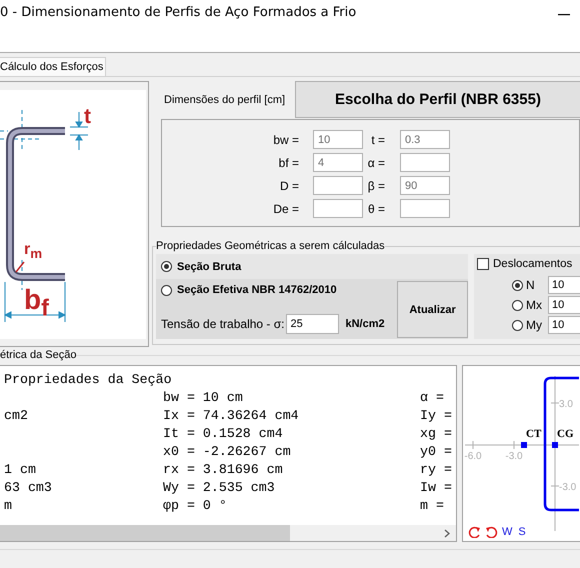  What do you see at coordinates (223, 433) in the screenshot?
I see `result-text: It = 0.1528 cm4` at bounding box center [223, 433].